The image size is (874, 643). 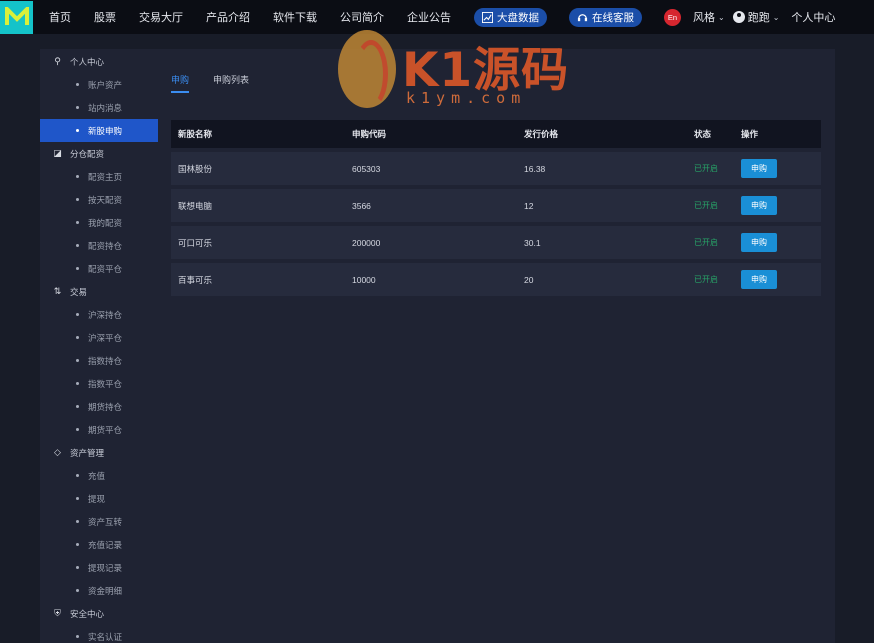 What do you see at coordinates (369, 134) in the screenshot?
I see `column-header-code: 申购代码` at bounding box center [369, 134].